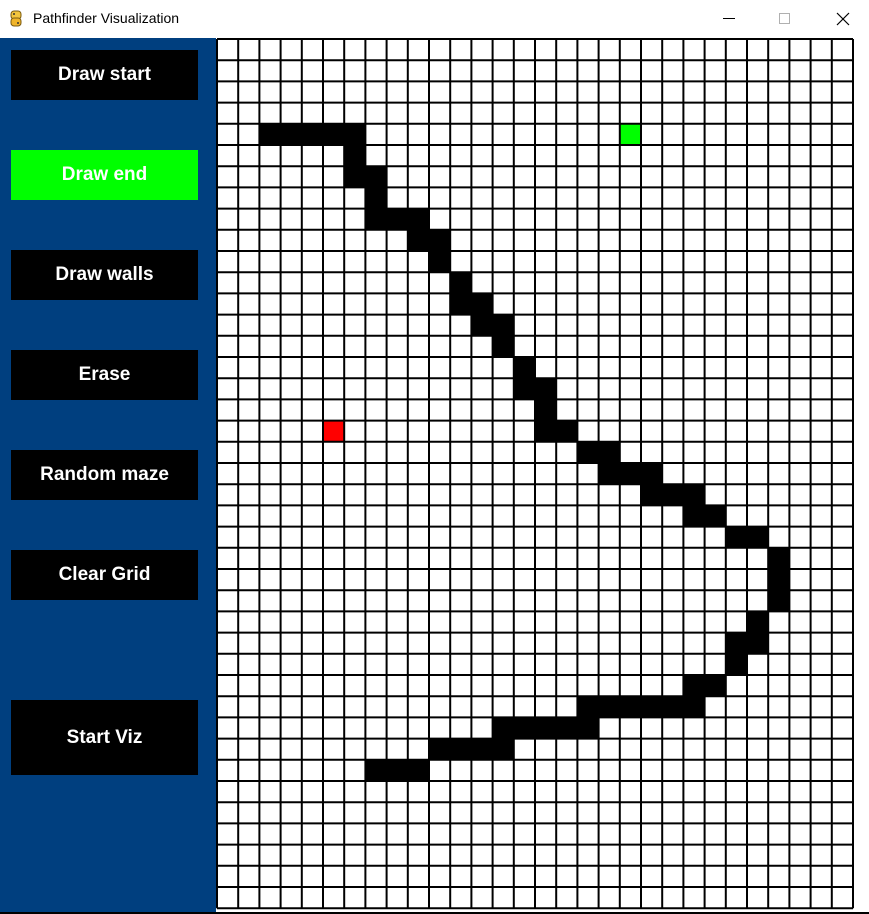 Image resolution: width=869 pixels, height=914 pixels. What do you see at coordinates (334, 431) in the screenshot?
I see `start-node` at bounding box center [334, 431].